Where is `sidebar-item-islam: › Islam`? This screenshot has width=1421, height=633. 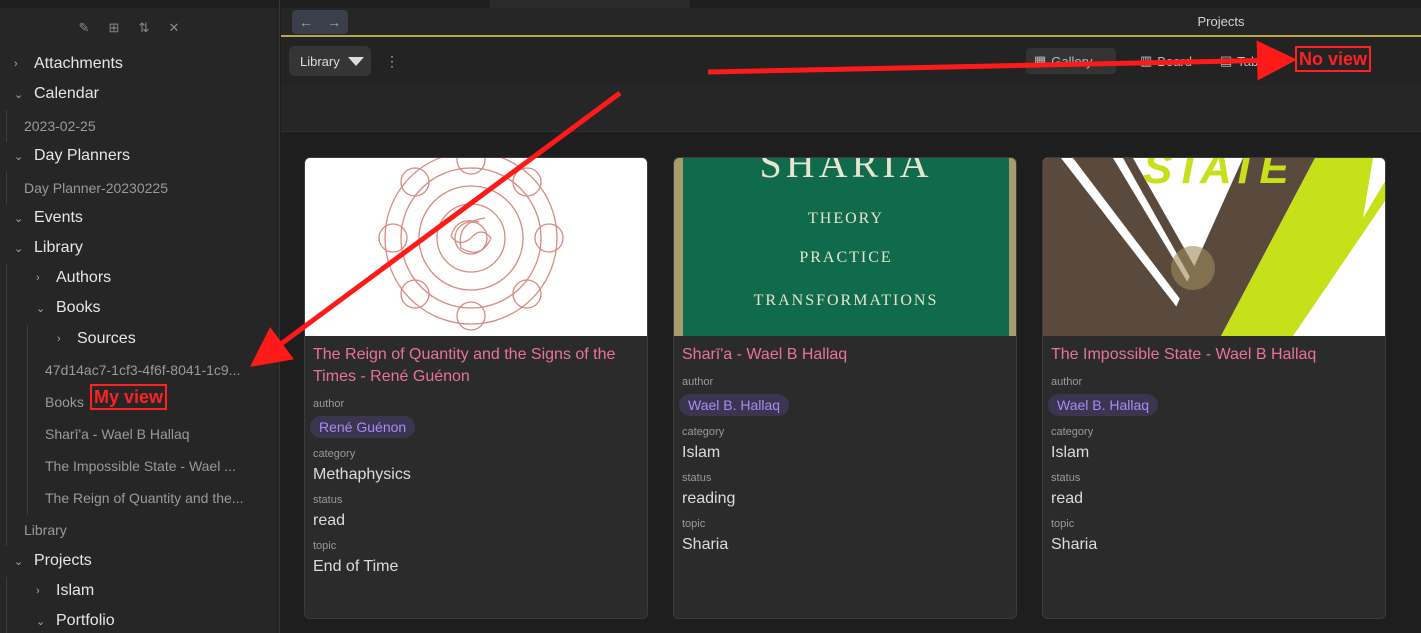
sidebar-item-islam: › Islam is located at coordinates (65, 591).